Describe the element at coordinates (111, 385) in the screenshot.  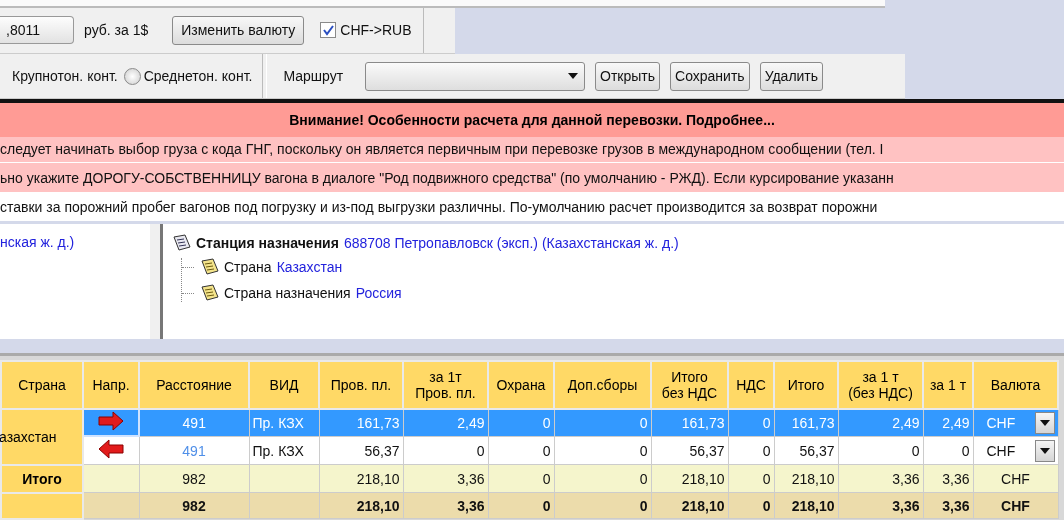
I see `column-header: Напр.` at that location.